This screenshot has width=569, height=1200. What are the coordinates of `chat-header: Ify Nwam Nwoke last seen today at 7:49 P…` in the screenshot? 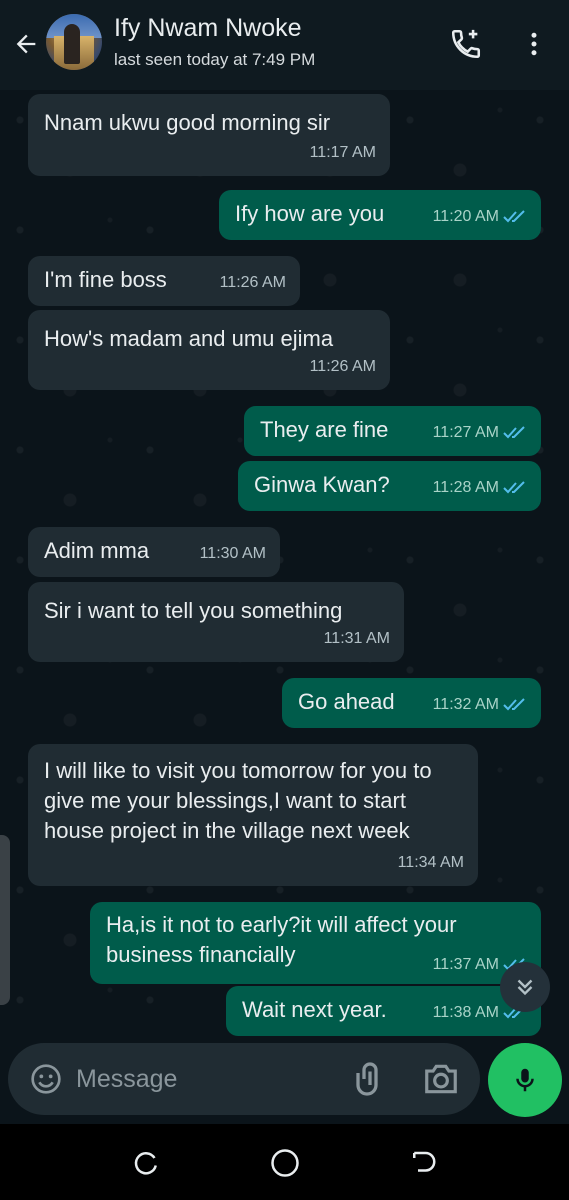 It's located at (284, 45).